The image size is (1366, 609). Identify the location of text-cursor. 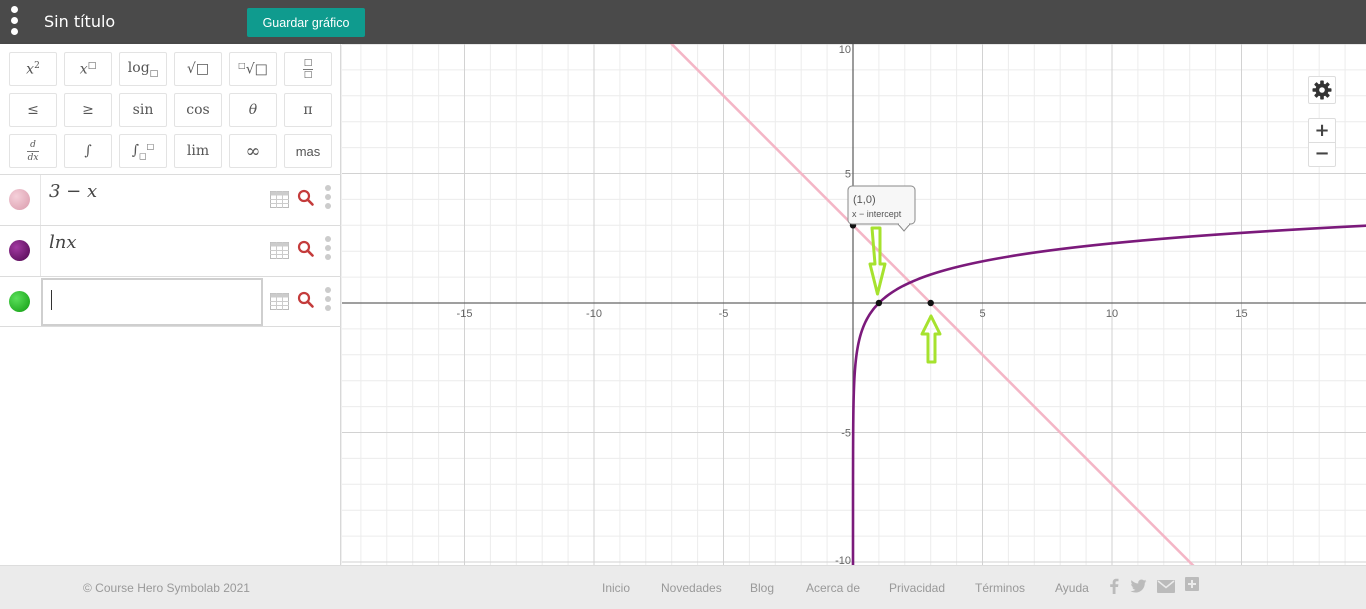
(51, 300).